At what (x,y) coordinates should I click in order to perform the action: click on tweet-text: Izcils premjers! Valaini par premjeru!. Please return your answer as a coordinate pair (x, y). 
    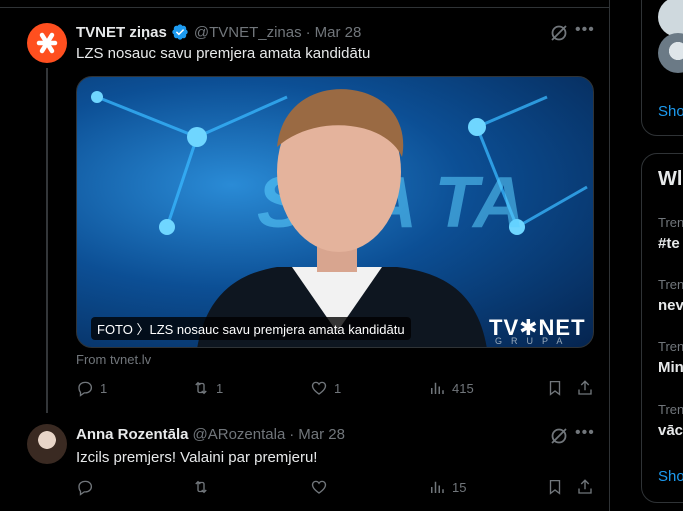
    Looking at the image, I should click on (197, 457).